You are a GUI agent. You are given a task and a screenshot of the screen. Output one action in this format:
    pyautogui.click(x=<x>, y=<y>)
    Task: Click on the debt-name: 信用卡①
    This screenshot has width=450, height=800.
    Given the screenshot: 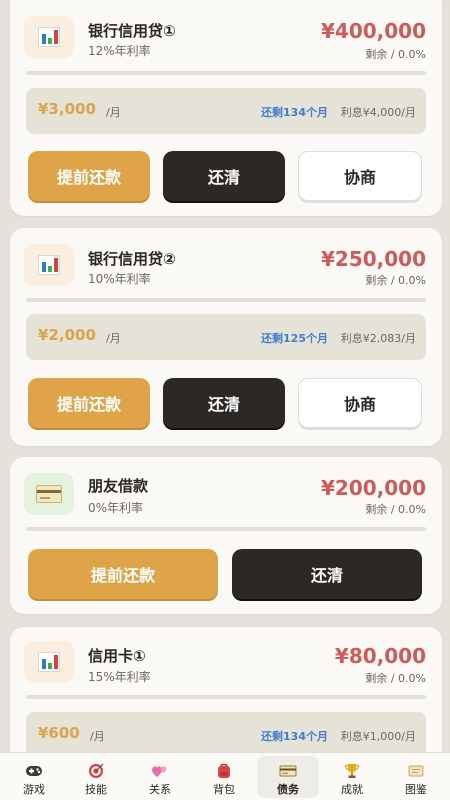 What is the action you would take?
    pyautogui.click(x=117, y=656)
    